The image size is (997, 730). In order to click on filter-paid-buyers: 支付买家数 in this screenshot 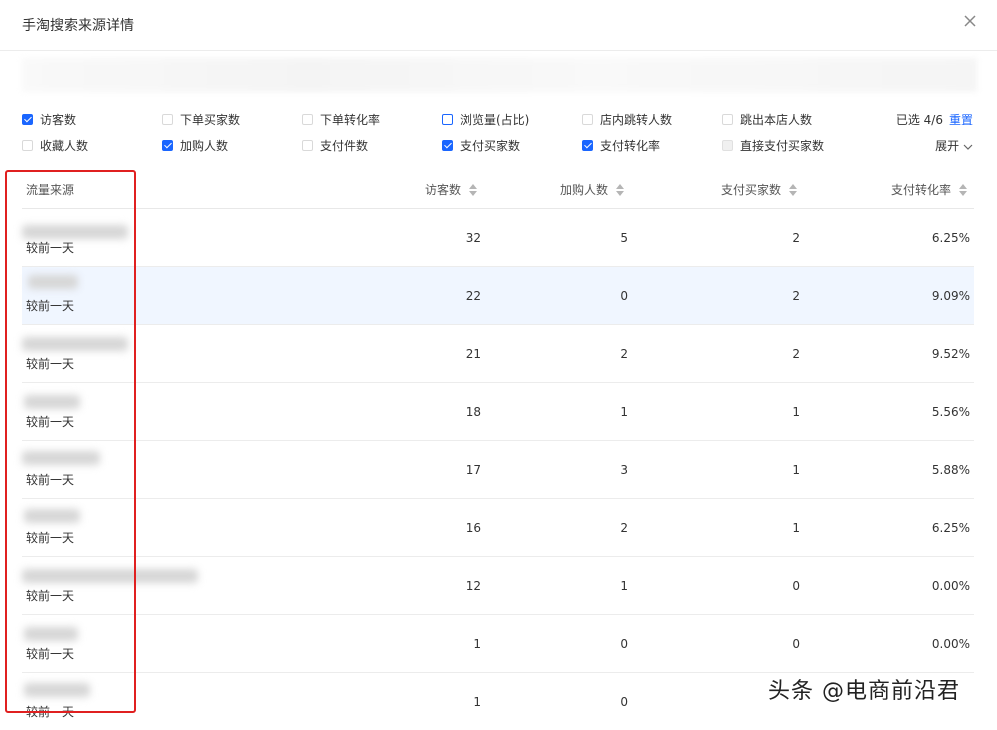, I will do `click(481, 145)`.